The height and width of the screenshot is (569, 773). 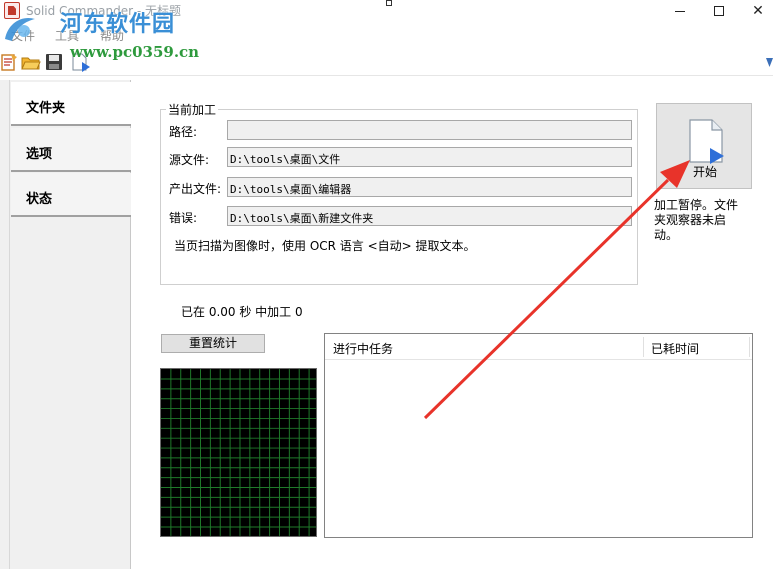 I want to click on close-button: ✕, so click(x=754, y=11).